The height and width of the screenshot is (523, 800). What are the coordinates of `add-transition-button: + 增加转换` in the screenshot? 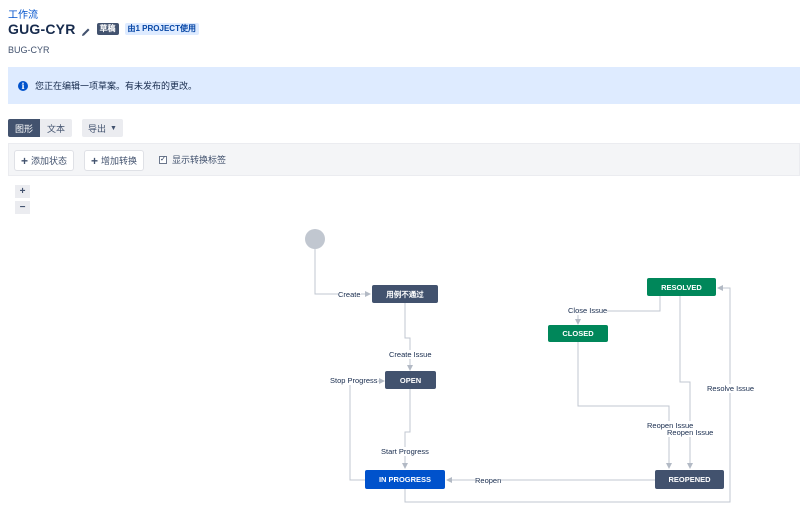 It's located at (114, 160).